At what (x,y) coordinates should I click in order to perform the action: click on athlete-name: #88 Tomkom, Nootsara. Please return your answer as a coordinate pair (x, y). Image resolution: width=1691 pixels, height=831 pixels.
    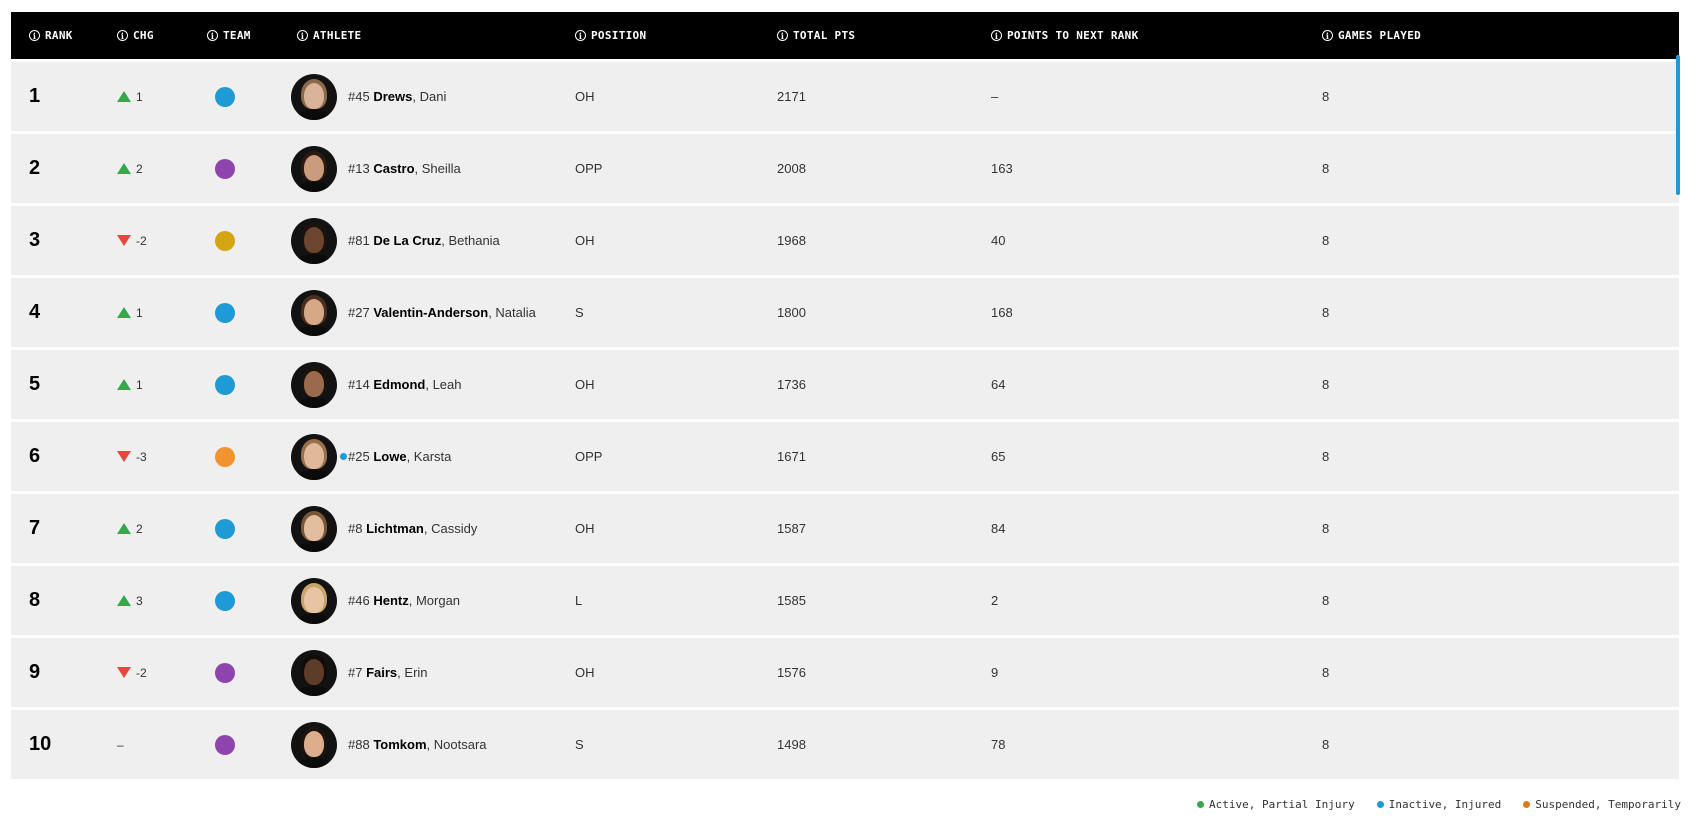
    Looking at the image, I should click on (417, 744).